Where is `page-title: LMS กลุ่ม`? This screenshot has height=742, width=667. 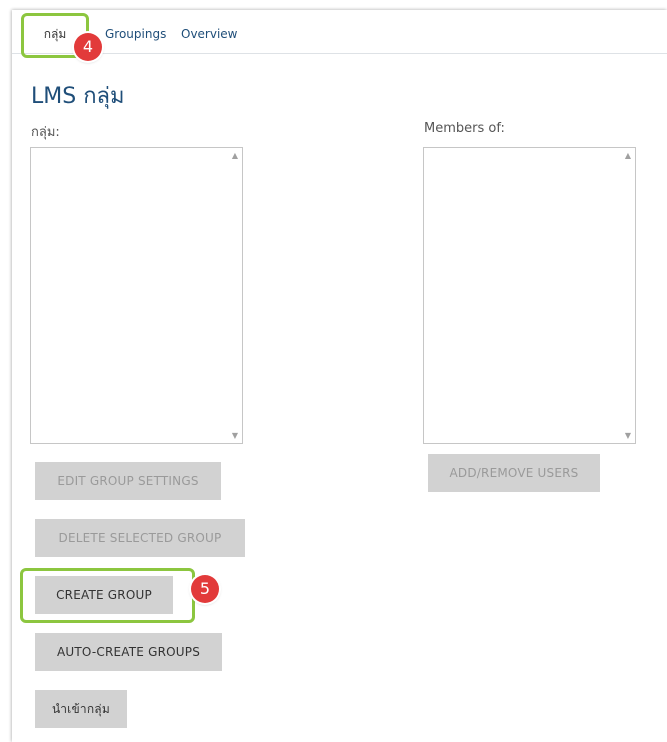 page-title: LMS กลุ่ม is located at coordinates (78, 96).